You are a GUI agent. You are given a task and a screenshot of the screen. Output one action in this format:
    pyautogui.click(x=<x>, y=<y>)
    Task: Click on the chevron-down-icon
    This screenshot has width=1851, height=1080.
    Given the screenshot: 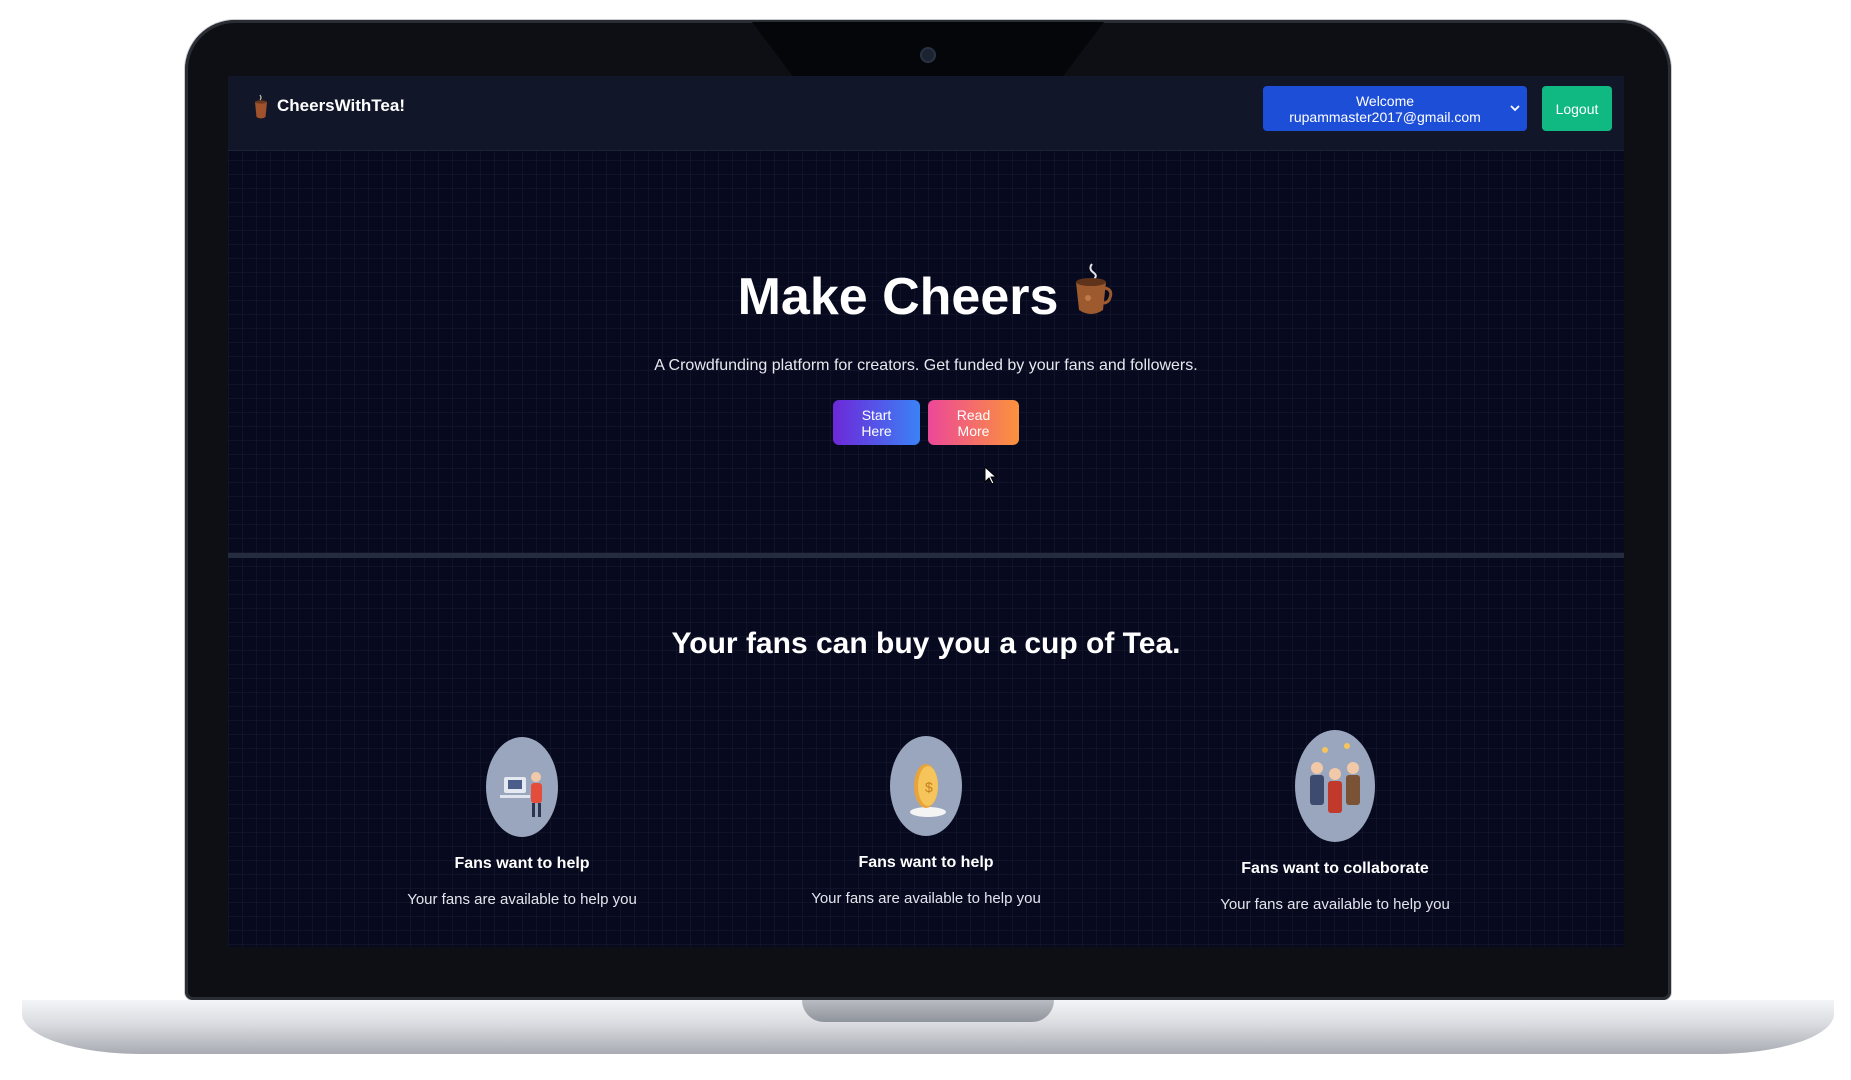 What is the action you would take?
    pyautogui.click(x=1515, y=109)
    